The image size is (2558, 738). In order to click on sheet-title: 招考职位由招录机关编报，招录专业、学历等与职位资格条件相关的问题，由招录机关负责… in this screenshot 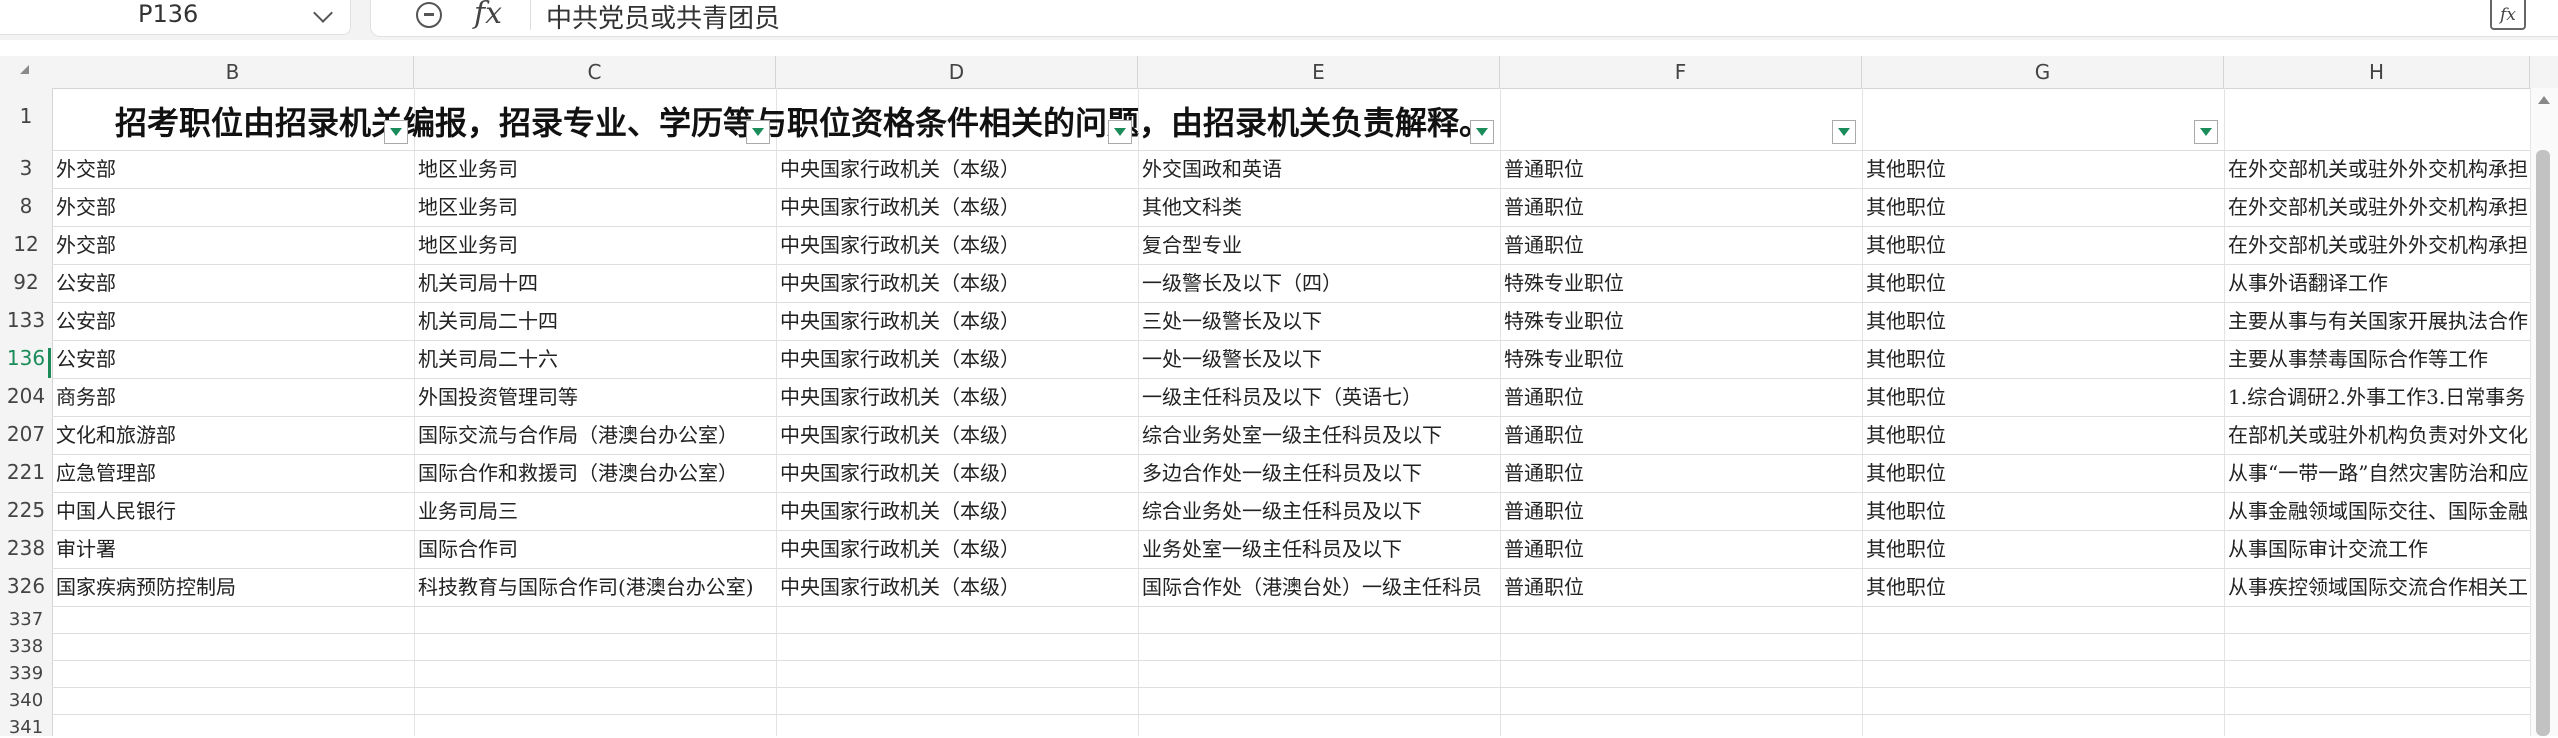, I will do `click(803, 121)`.